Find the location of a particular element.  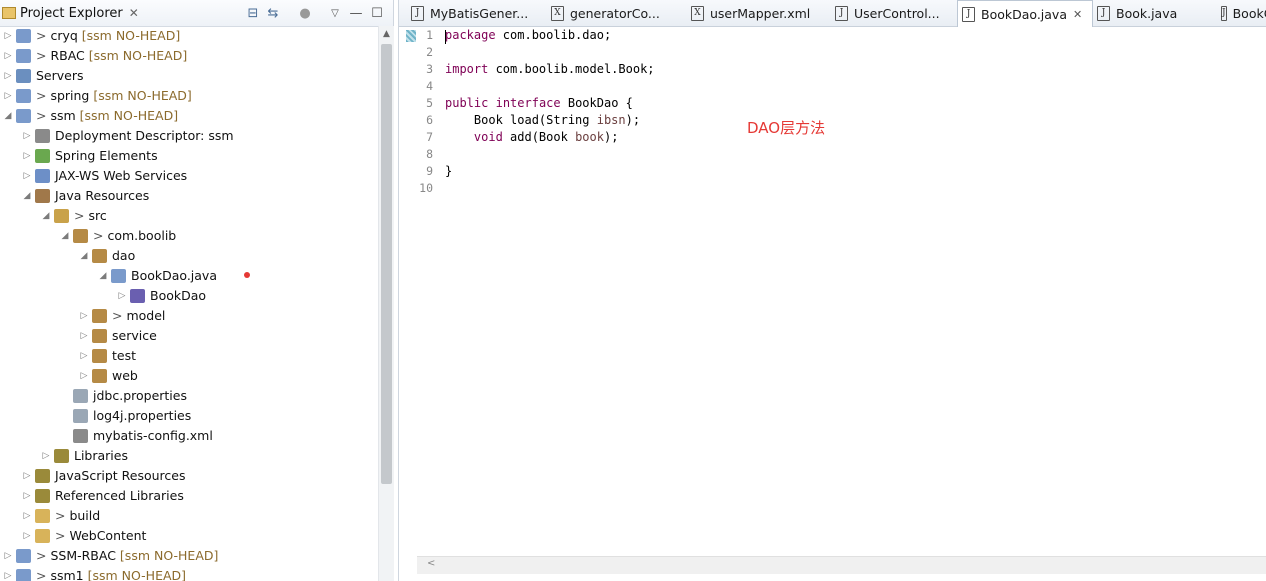

tree-item-label: Deployment Descriptor: ssm is located at coordinates (144, 135).